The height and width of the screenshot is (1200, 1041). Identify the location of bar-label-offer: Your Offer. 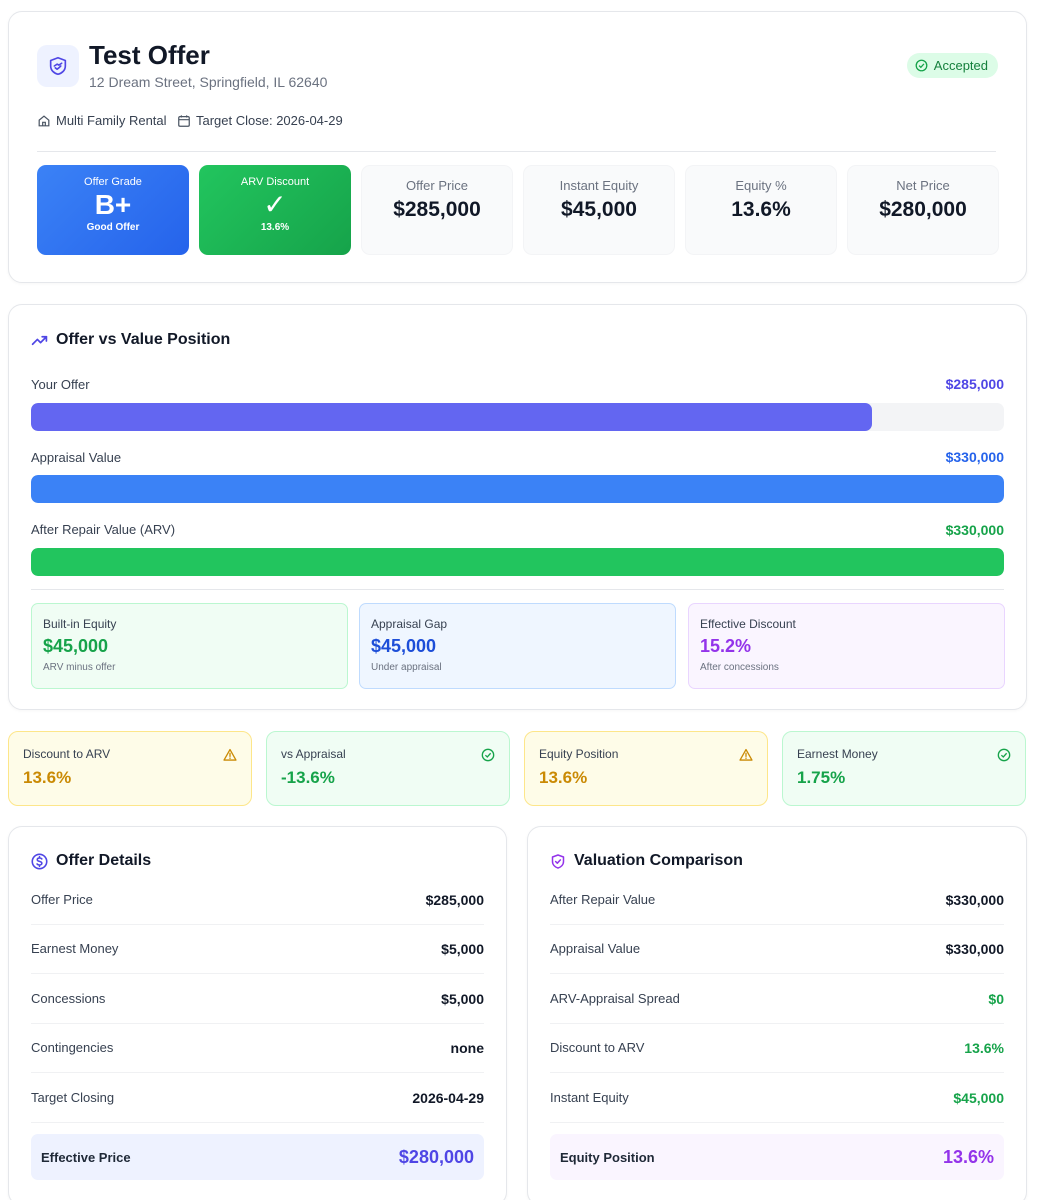
(60, 384).